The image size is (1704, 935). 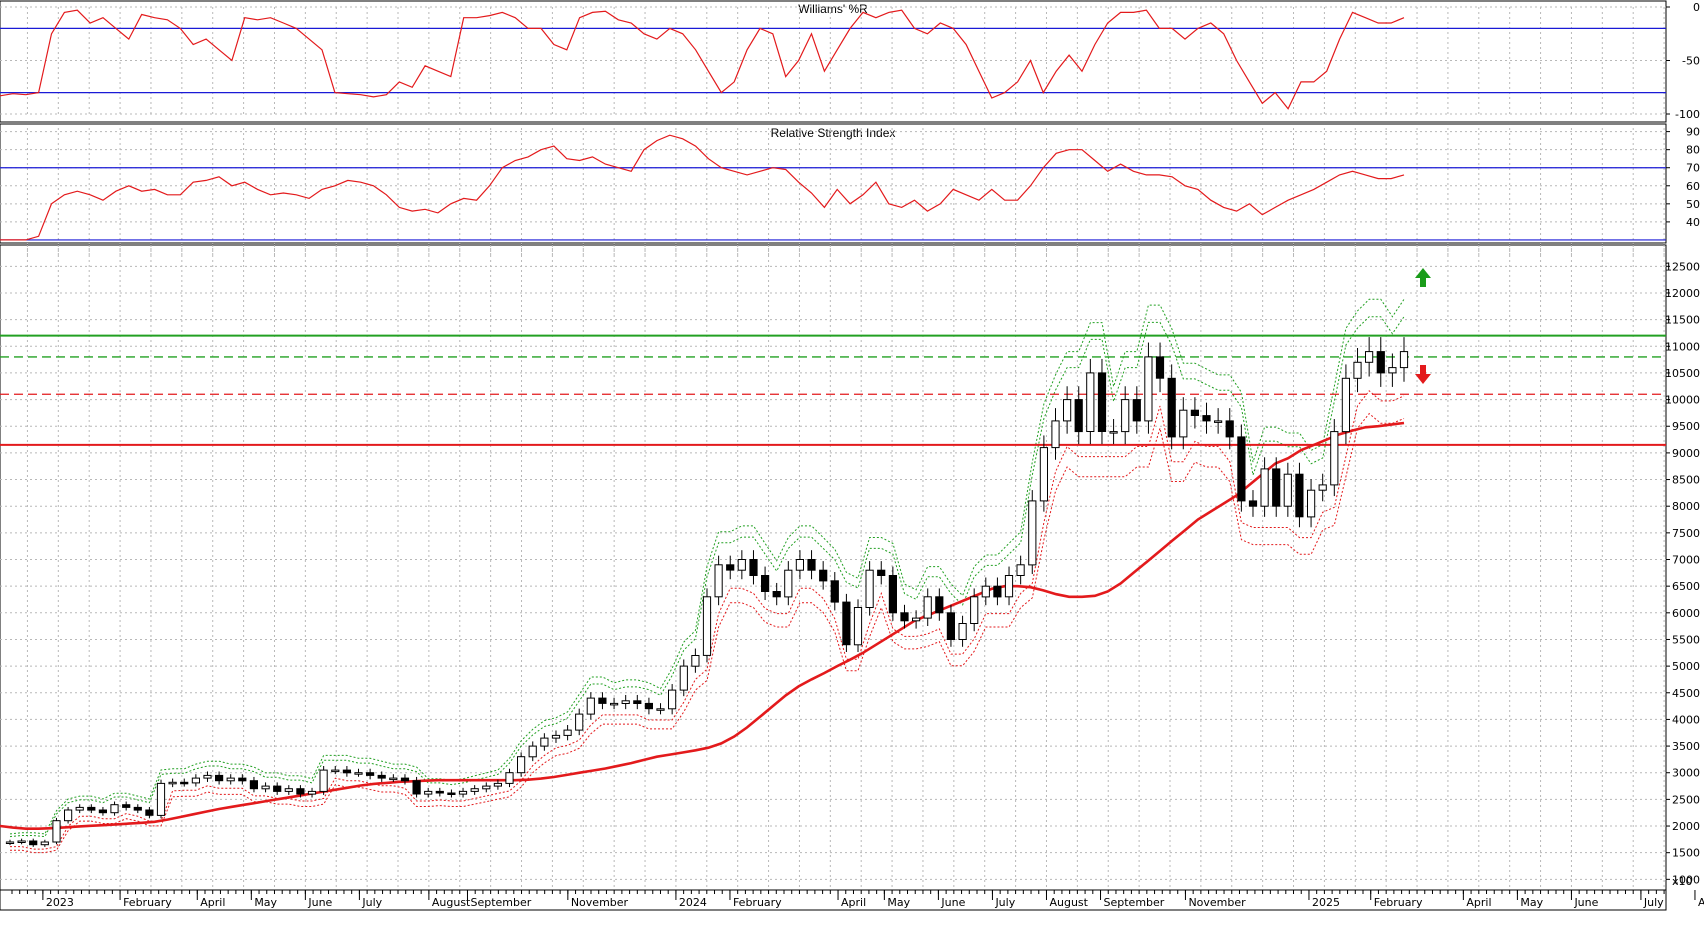 What do you see at coordinates (1134, 902) in the screenshot?
I see `x-tick-label: September` at bounding box center [1134, 902].